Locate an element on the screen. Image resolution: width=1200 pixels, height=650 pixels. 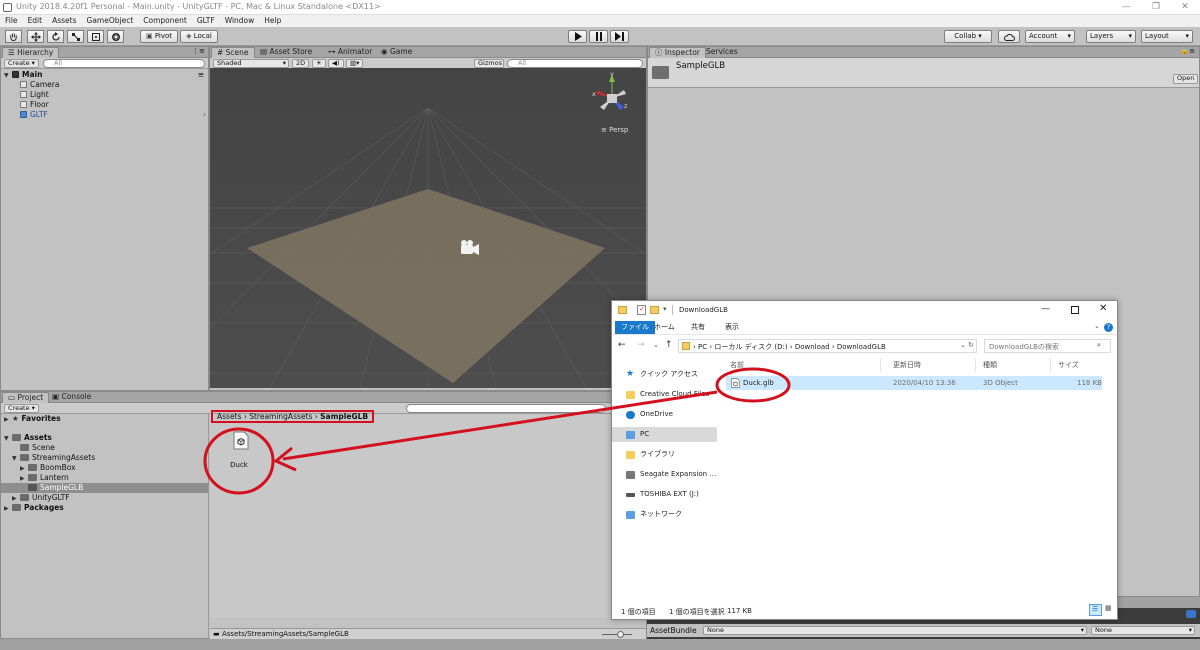
folder-scene: Scene is located at coordinates (37, 448).